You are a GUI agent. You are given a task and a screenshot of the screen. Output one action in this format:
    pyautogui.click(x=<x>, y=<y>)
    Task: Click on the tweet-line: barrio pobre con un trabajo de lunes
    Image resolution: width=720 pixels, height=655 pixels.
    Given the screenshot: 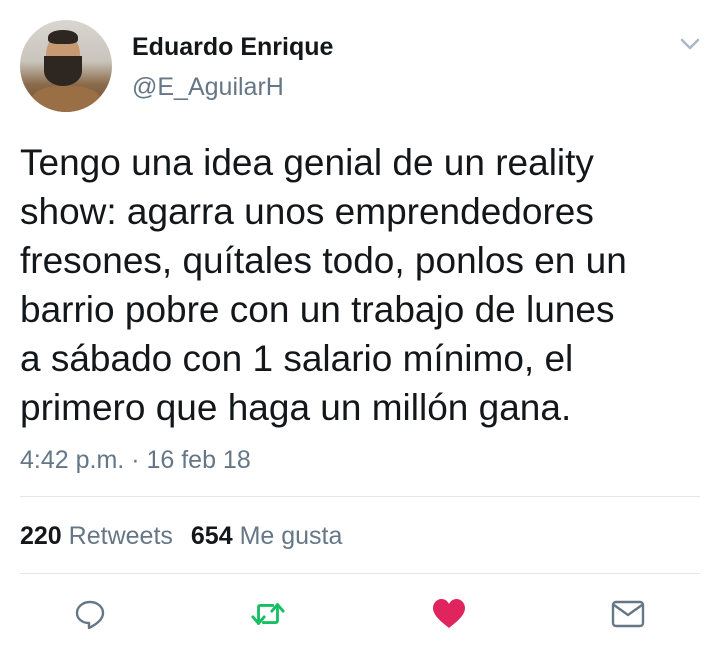 What is the action you would take?
    pyautogui.click(x=317, y=309)
    